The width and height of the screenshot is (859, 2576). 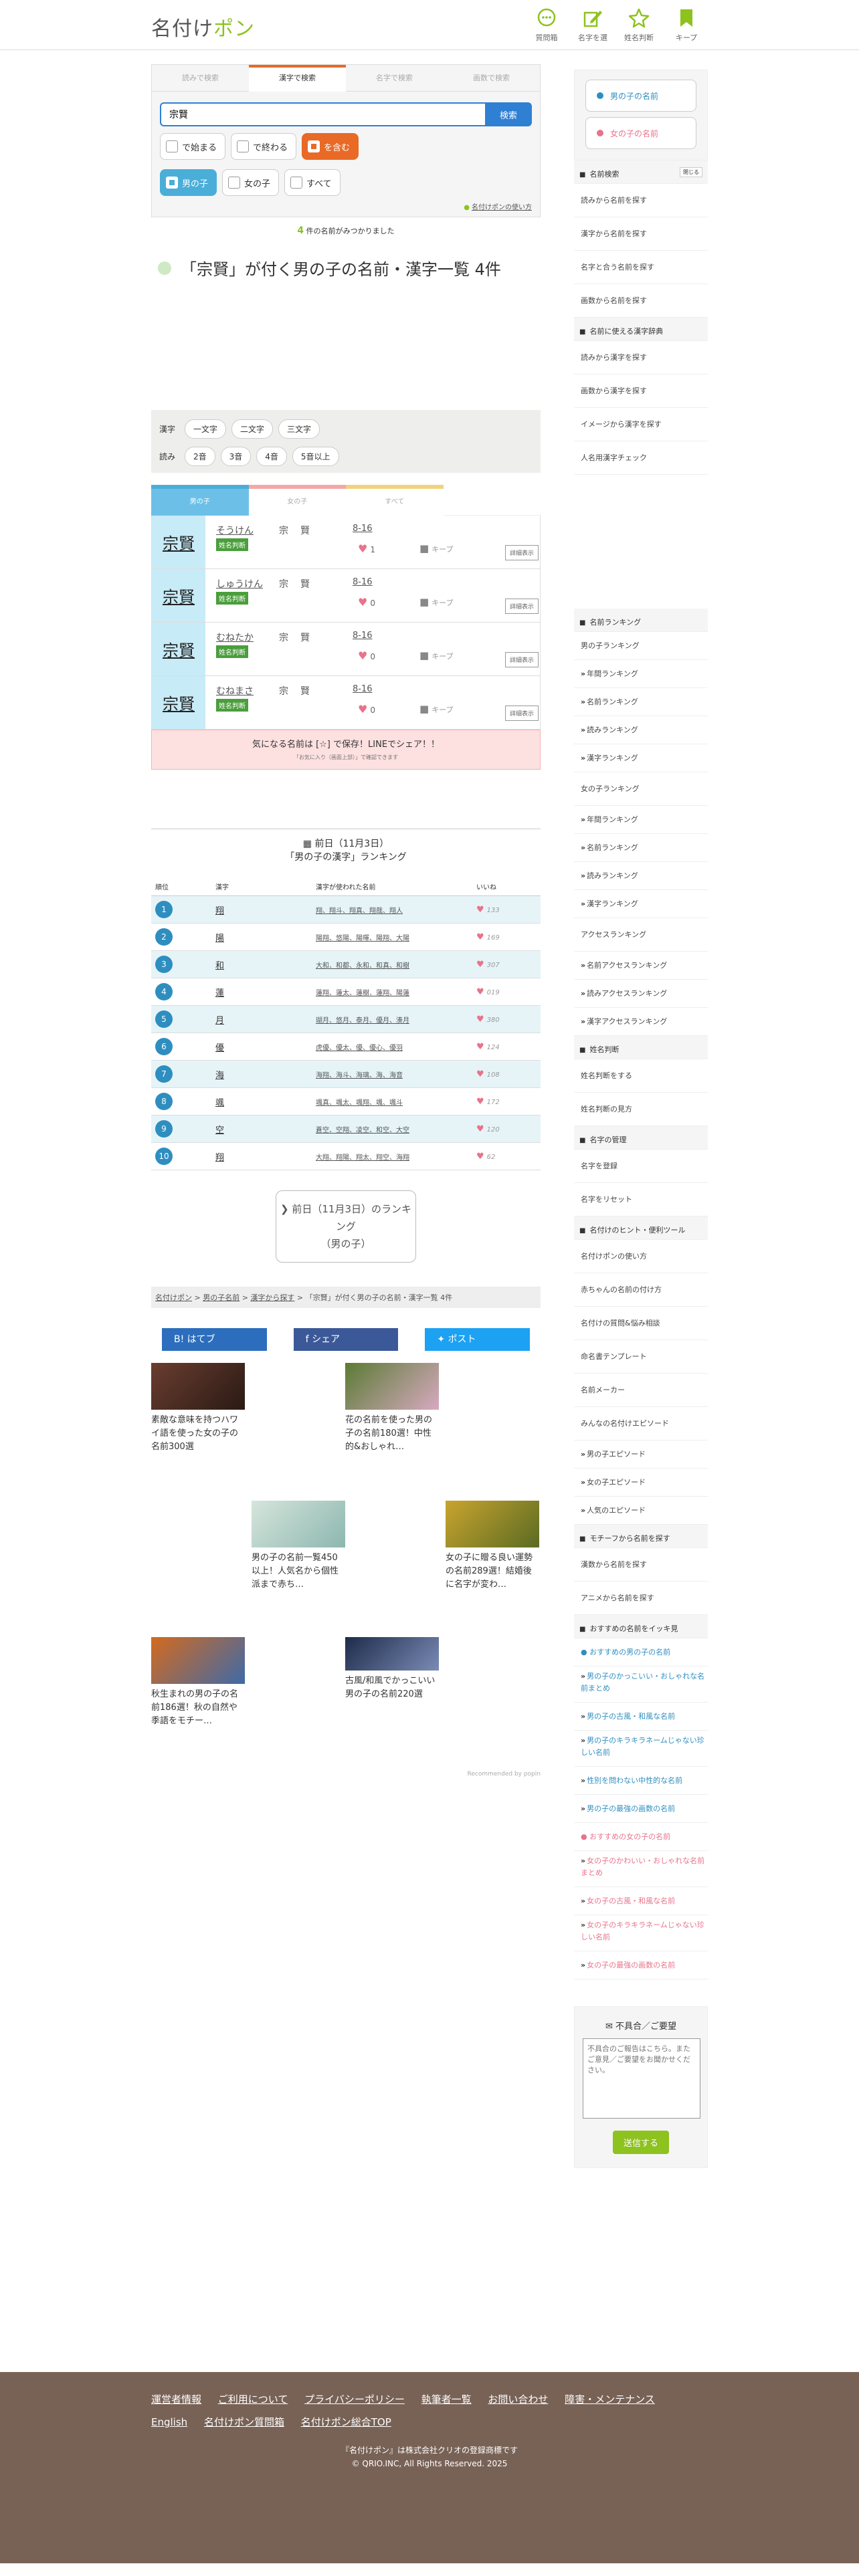 What do you see at coordinates (641, 1483) in the screenshot?
I see `sidebar-link: » 女の子エピソード` at bounding box center [641, 1483].